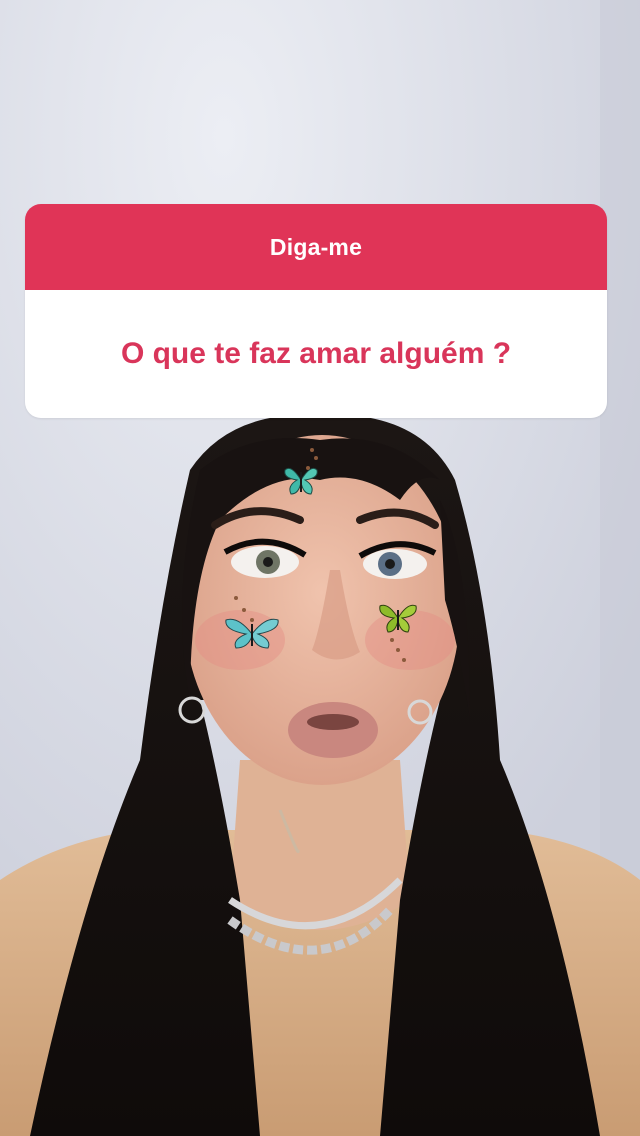 The width and height of the screenshot is (640, 1136). Describe the element at coordinates (301, 481) in the screenshot. I see `butterfly-forehead-icon` at that location.